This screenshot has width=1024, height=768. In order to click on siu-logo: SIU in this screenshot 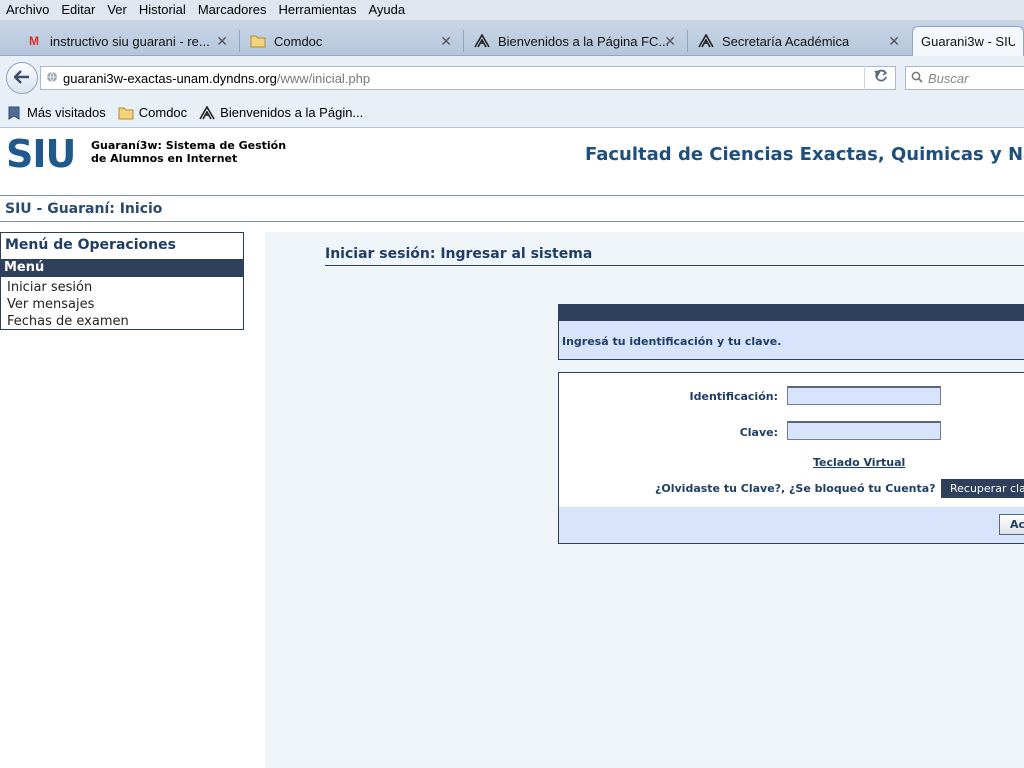, I will do `click(41, 154)`.